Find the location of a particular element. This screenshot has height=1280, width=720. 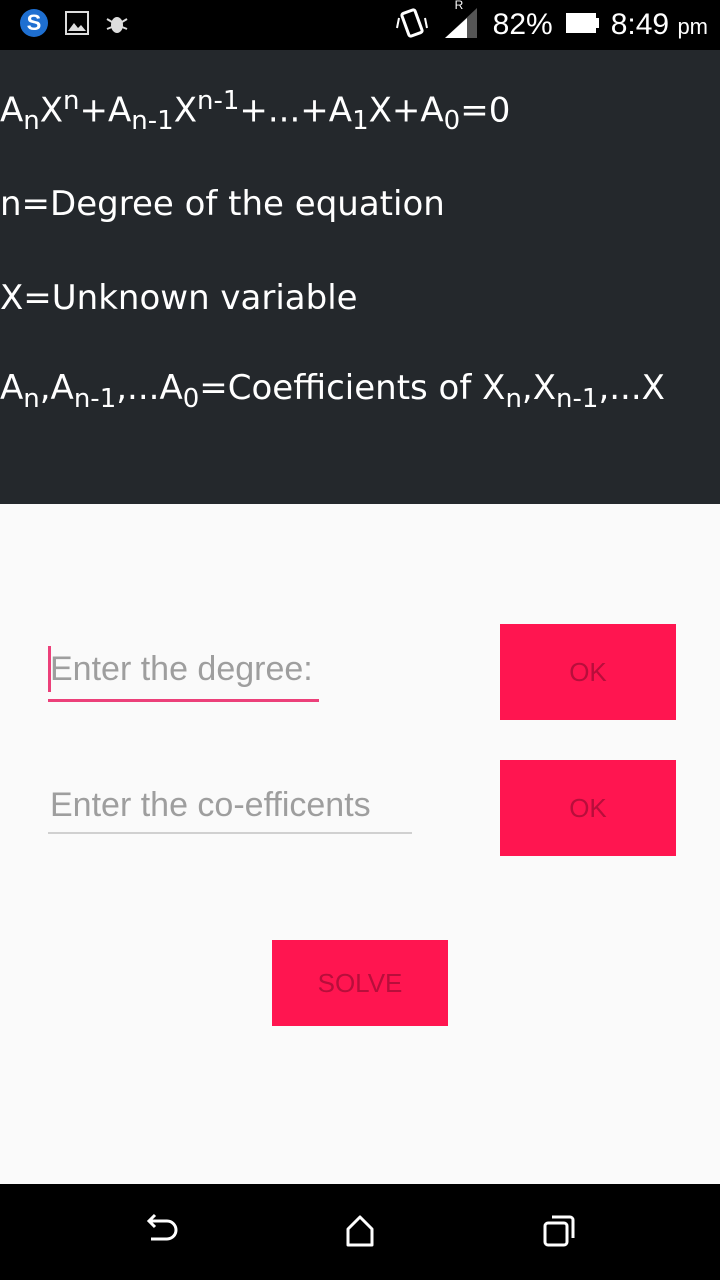

coefficients-underline is located at coordinates (230, 833).